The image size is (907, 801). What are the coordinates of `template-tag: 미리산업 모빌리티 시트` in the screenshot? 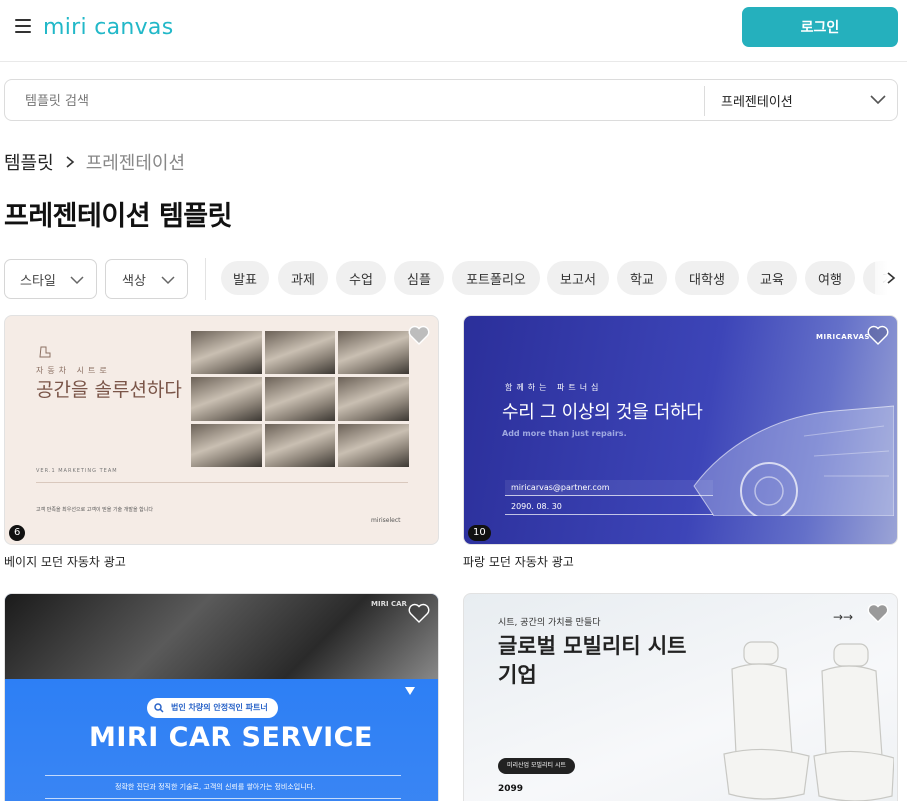 It's located at (537, 766).